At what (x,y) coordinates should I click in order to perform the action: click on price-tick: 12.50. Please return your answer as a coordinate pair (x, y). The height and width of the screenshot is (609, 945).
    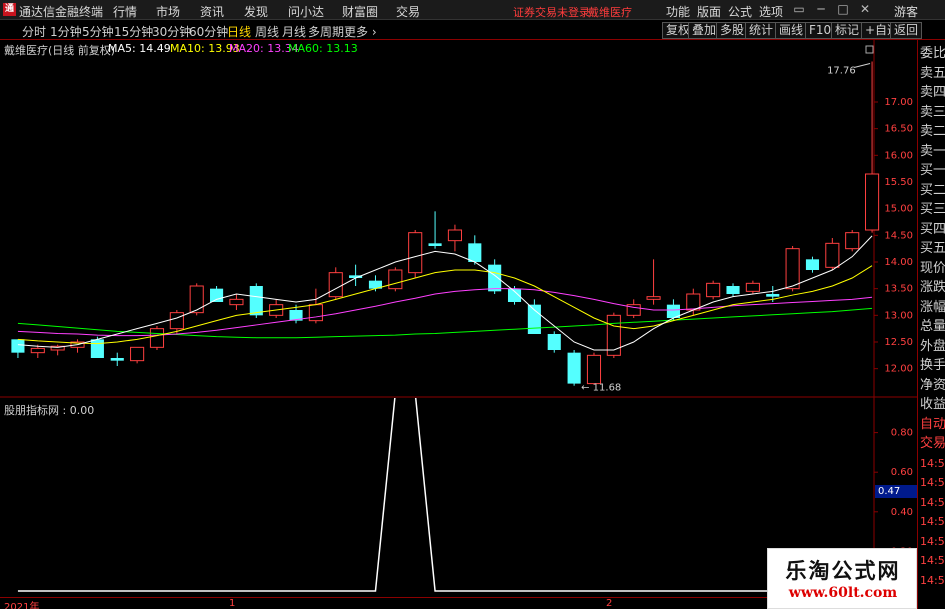
    Looking at the image, I should click on (893, 342).